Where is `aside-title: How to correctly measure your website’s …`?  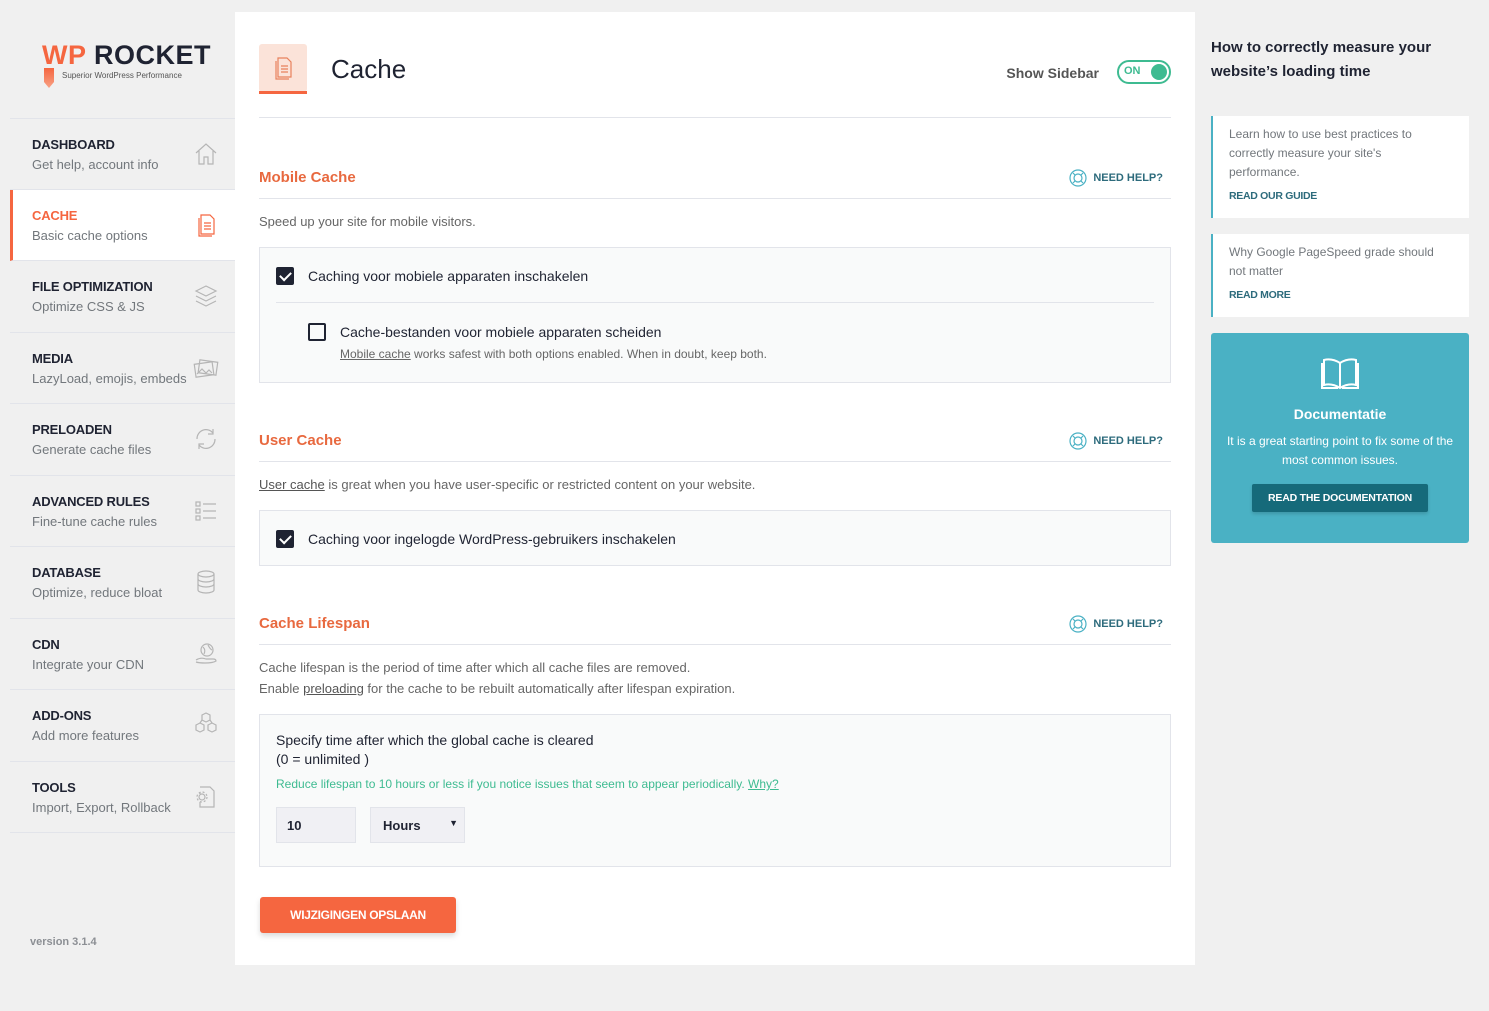
aside-title: How to correctly measure your website’s … is located at coordinates (1321, 59).